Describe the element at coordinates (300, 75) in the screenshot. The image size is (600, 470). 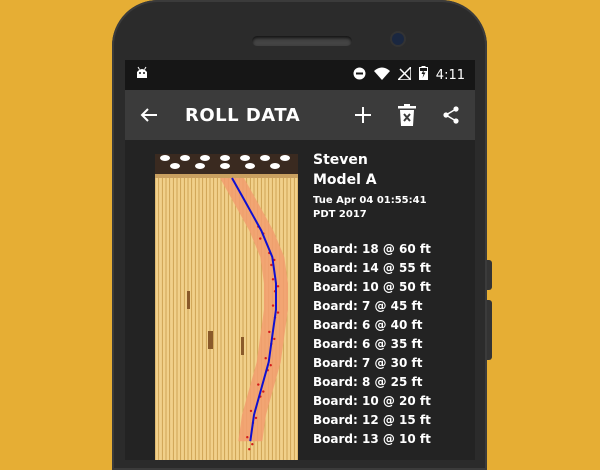
I see `status-bar: 4:11` at that location.